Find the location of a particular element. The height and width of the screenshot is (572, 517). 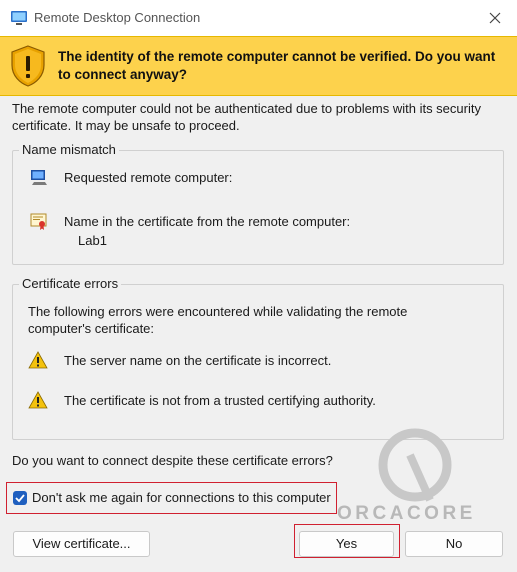

title-bar: Remote Desktop Connection is located at coordinates (258, 18).